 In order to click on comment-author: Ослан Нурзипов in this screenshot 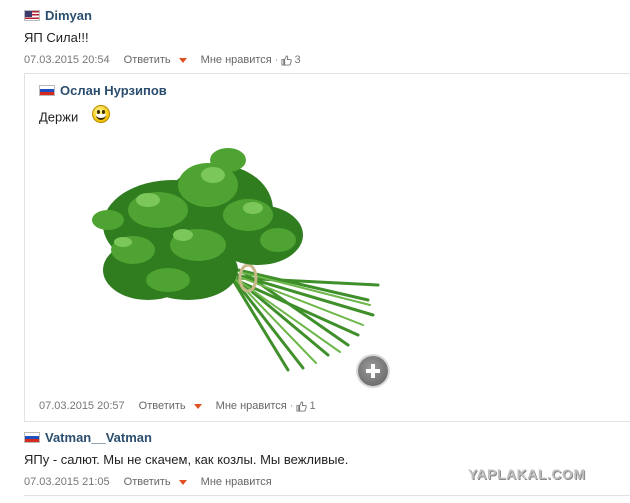, I will do `click(113, 90)`.